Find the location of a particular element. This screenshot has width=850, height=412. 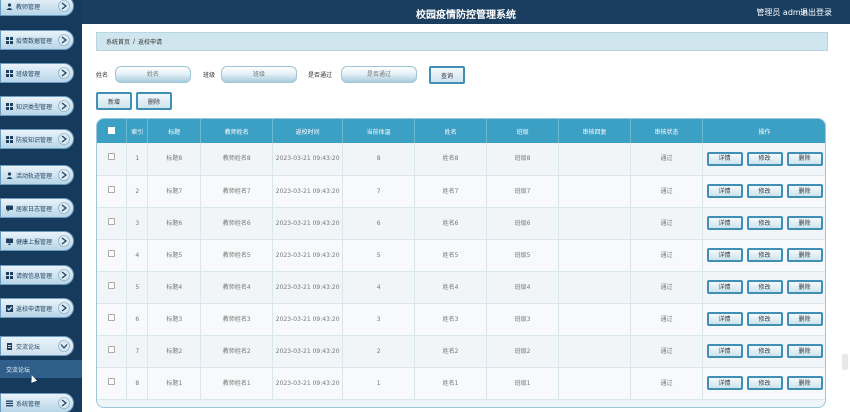

name-input is located at coordinates (153, 74).